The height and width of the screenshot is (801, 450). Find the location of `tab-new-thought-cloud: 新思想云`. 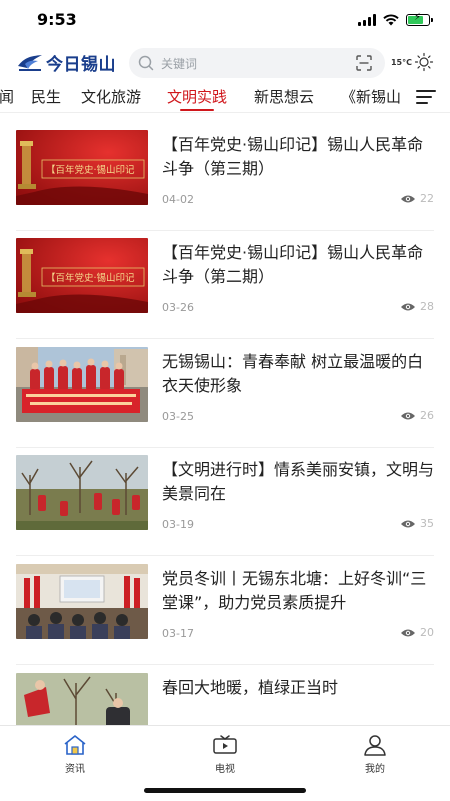

tab-new-thought-cloud: 新思想云 is located at coordinates (284, 96).